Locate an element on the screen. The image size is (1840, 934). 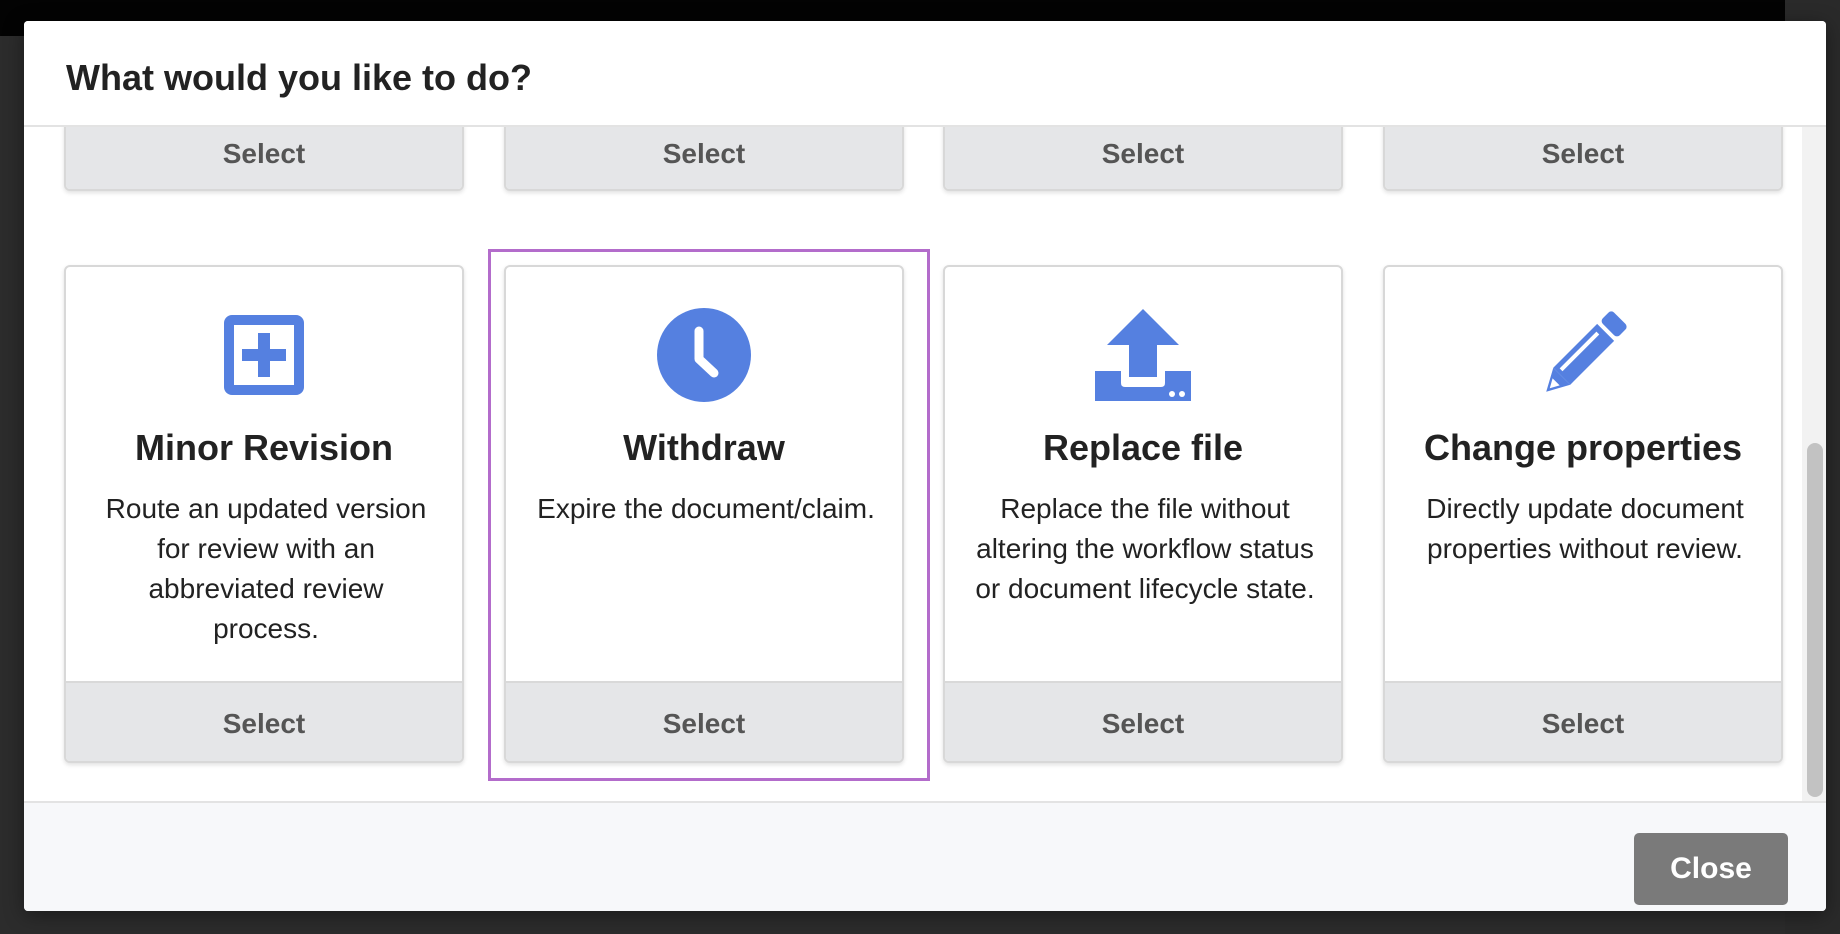
card-title: Withdraw is located at coordinates (704, 447).